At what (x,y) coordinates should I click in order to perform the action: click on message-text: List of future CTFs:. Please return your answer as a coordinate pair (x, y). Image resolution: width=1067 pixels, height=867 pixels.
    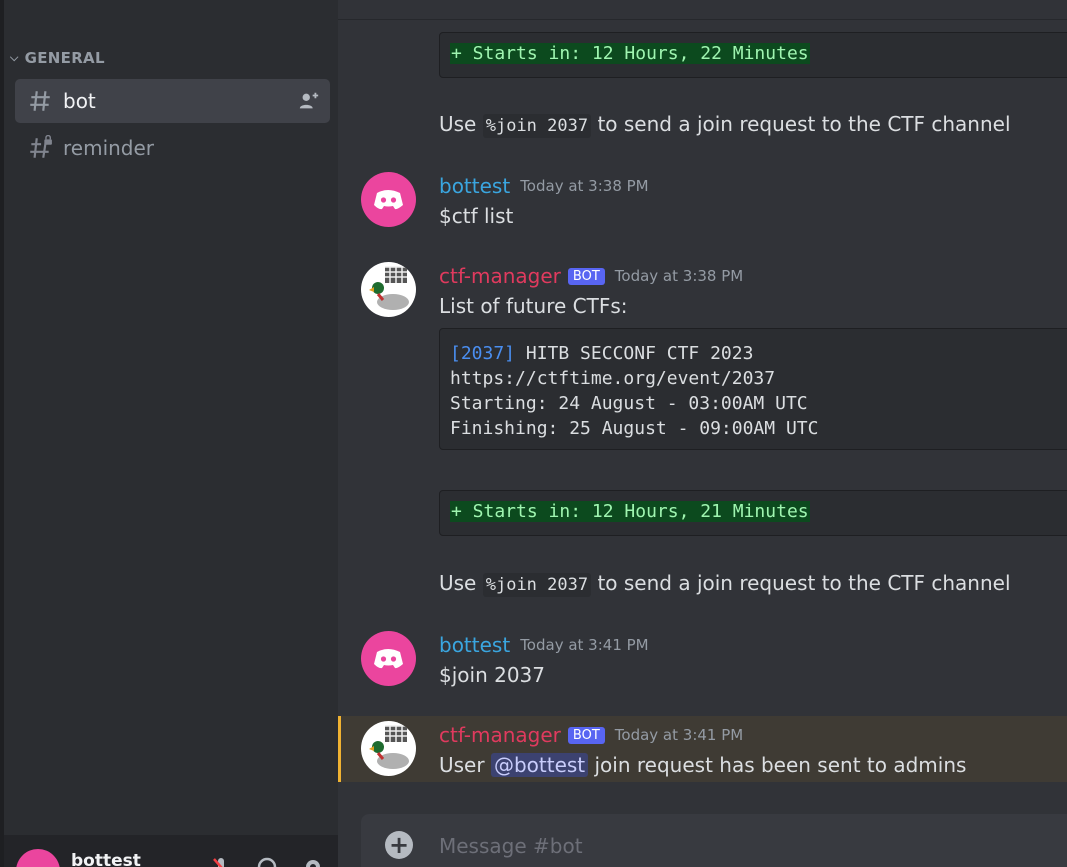
    Looking at the image, I should click on (533, 306).